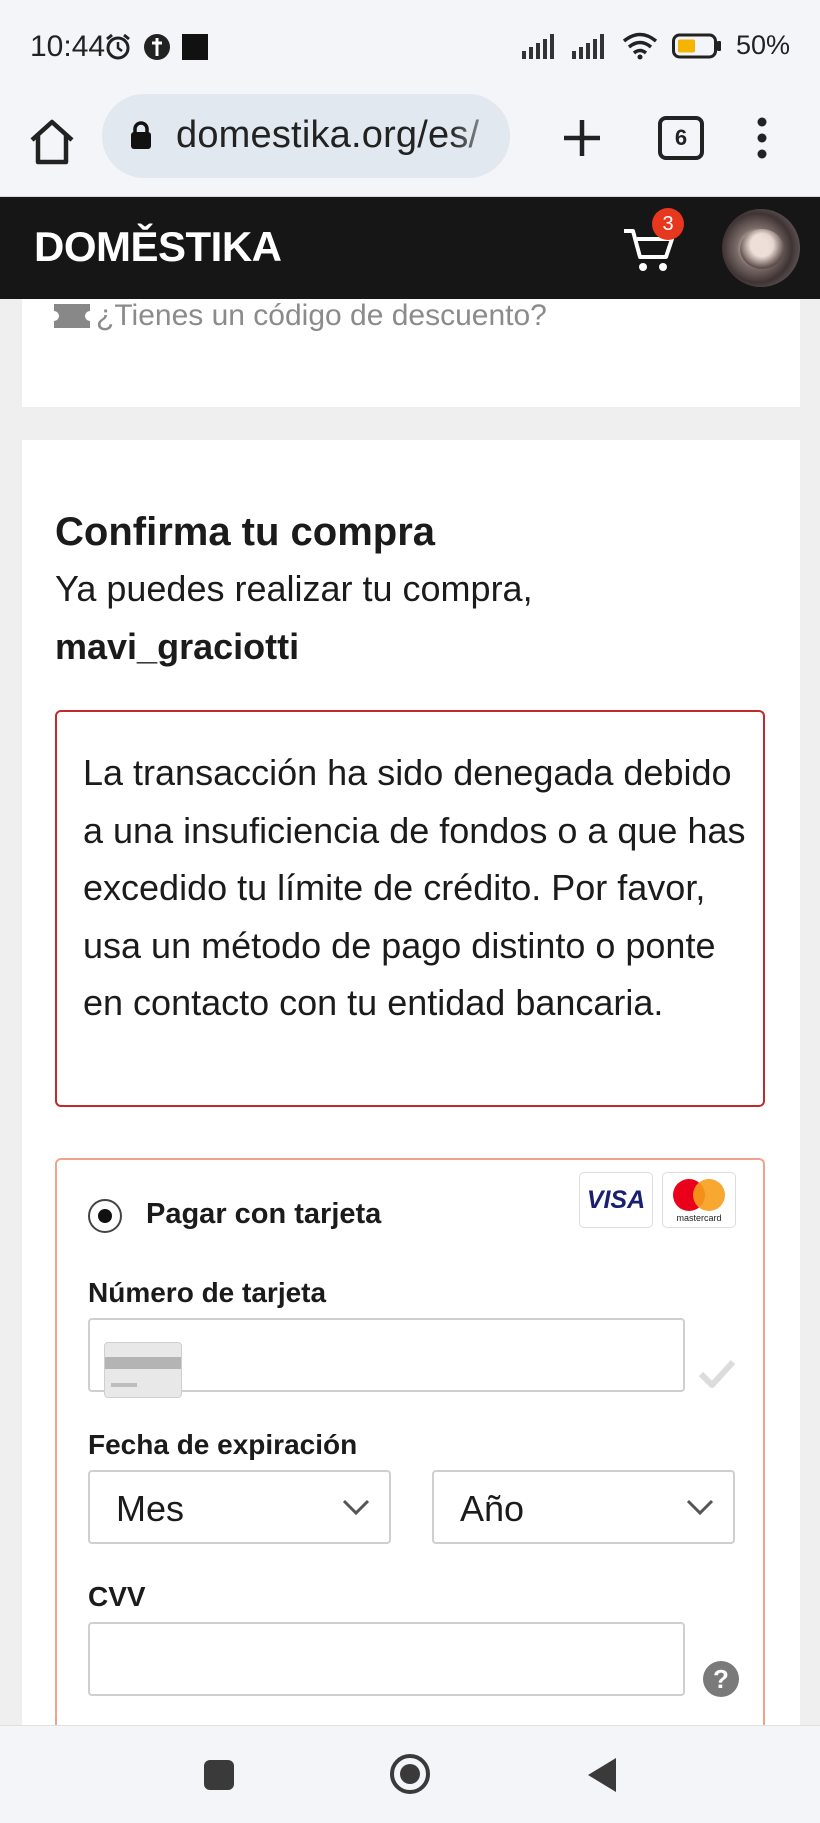 The width and height of the screenshot is (820, 1823). What do you see at coordinates (294, 588) in the screenshot?
I see `page-subtitle: Ya puedes realizar tu compra,` at bounding box center [294, 588].